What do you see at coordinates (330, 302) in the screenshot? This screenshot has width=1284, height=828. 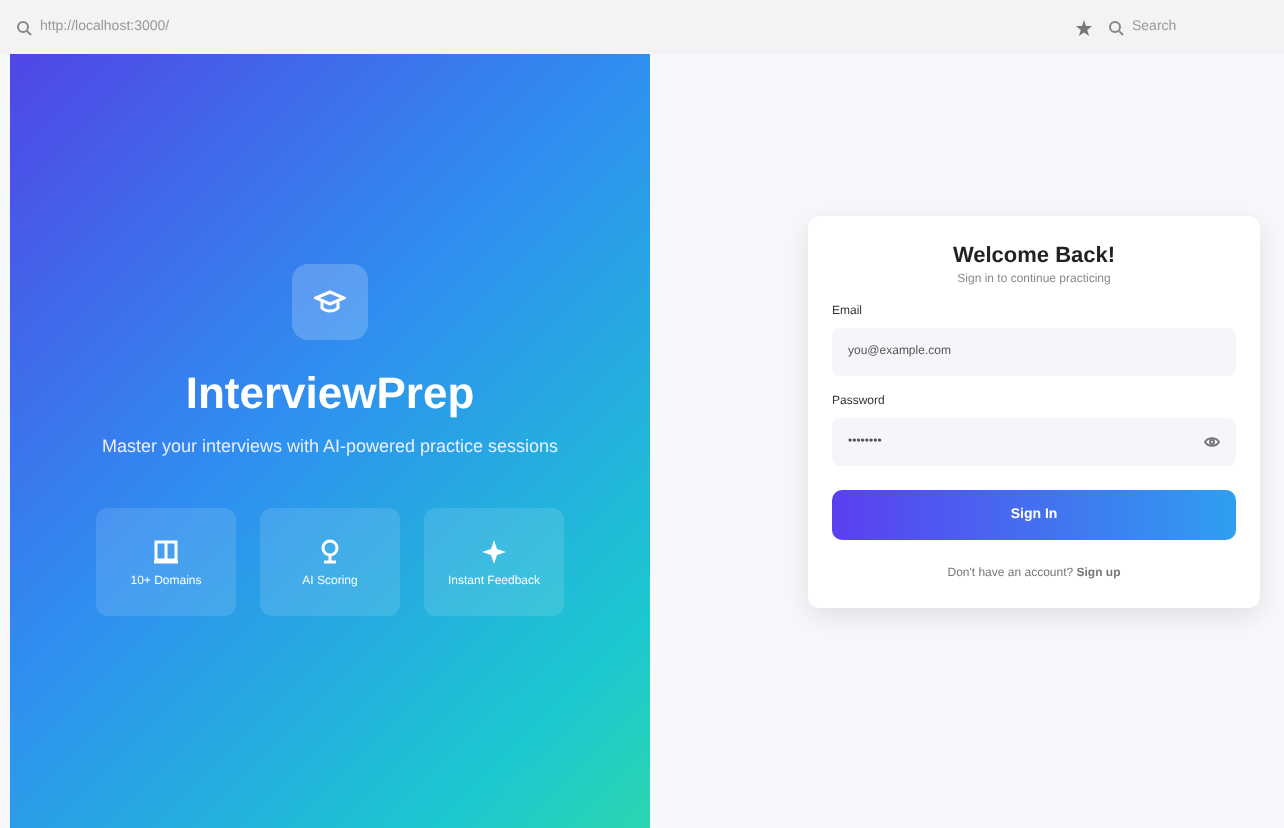 I see `graduation-cap-icon` at bounding box center [330, 302].